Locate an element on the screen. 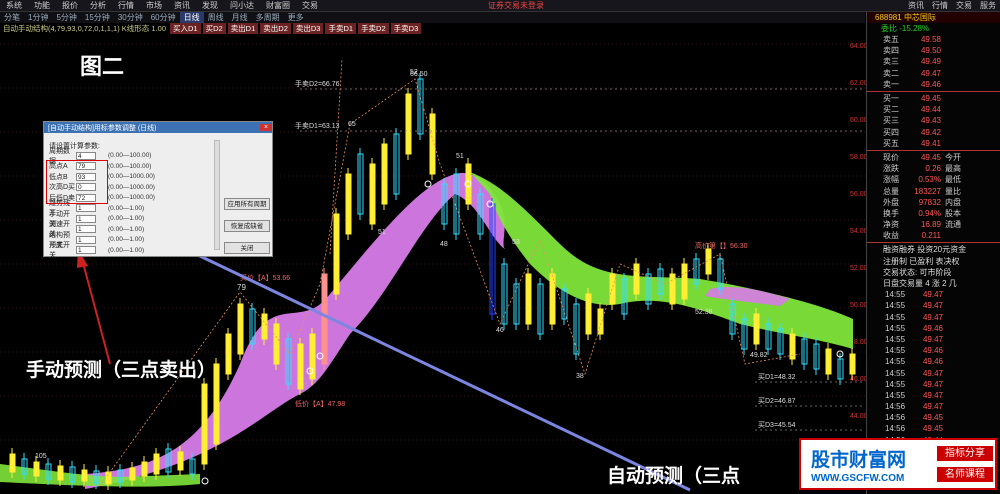 The height and width of the screenshot is (494, 1000). menu-item-4: 行情 is located at coordinates (126, 5).